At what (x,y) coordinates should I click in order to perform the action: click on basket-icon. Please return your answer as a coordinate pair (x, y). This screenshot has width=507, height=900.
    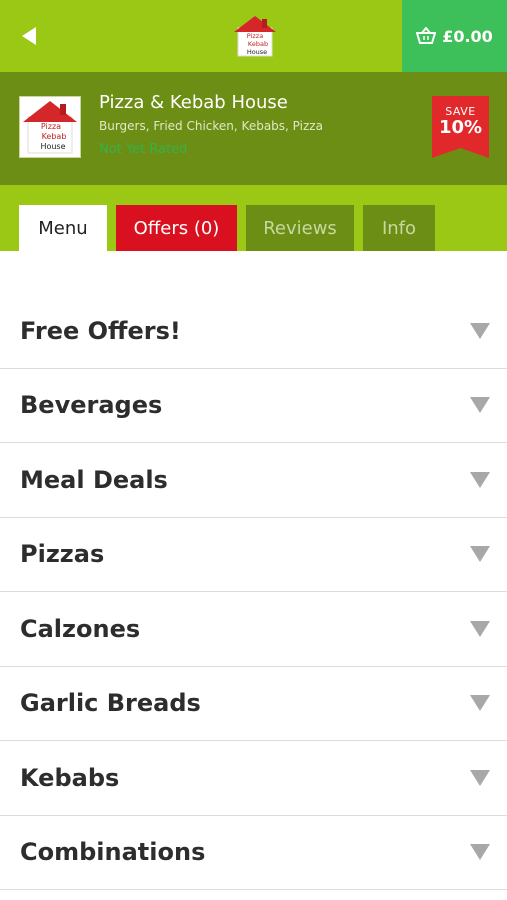
    Looking at the image, I should click on (426, 35).